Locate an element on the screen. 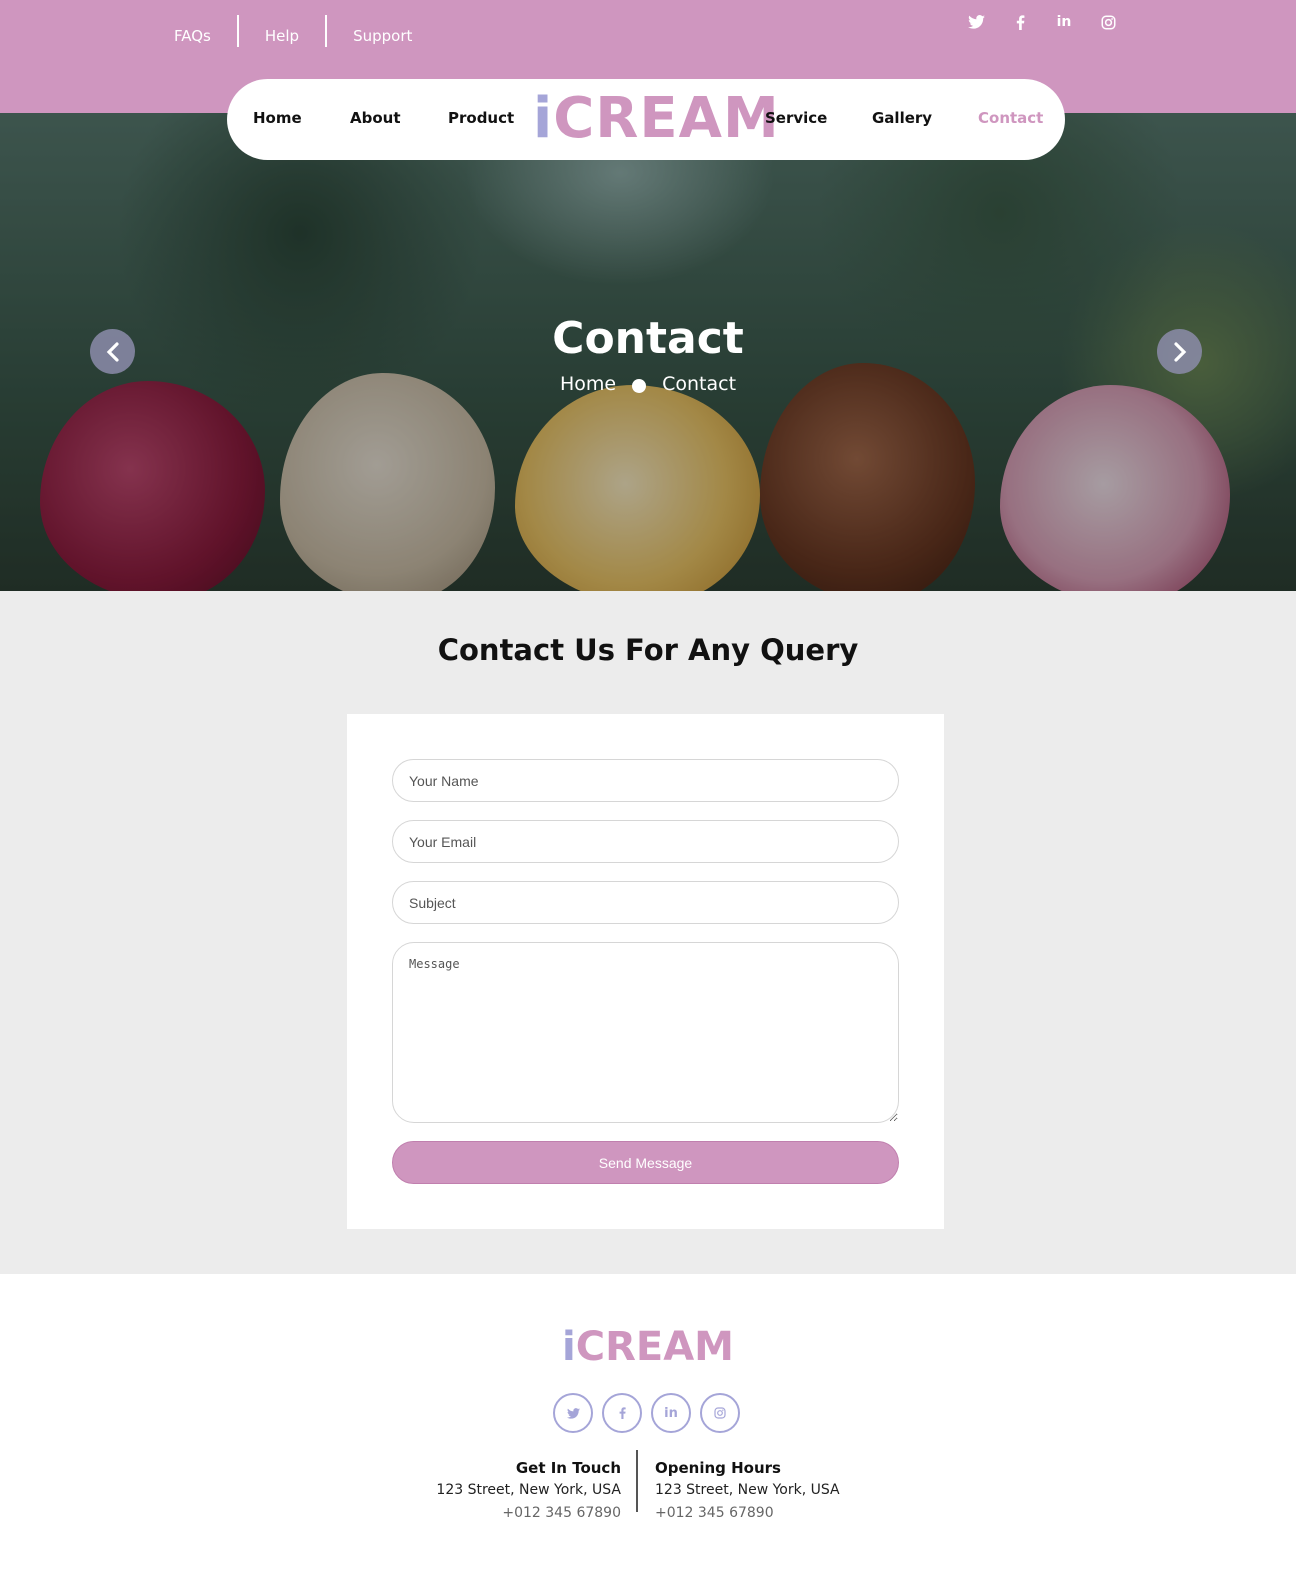  faqs-link: FAQs is located at coordinates (192, 31).